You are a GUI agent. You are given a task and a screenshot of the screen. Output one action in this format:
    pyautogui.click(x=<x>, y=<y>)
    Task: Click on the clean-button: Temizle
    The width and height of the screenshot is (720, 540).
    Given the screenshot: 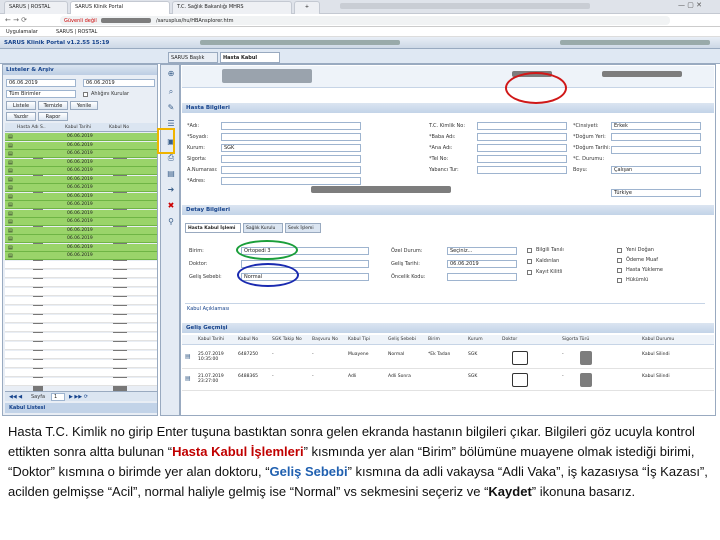 What is the action you would take?
    pyautogui.click(x=53, y=105)
    